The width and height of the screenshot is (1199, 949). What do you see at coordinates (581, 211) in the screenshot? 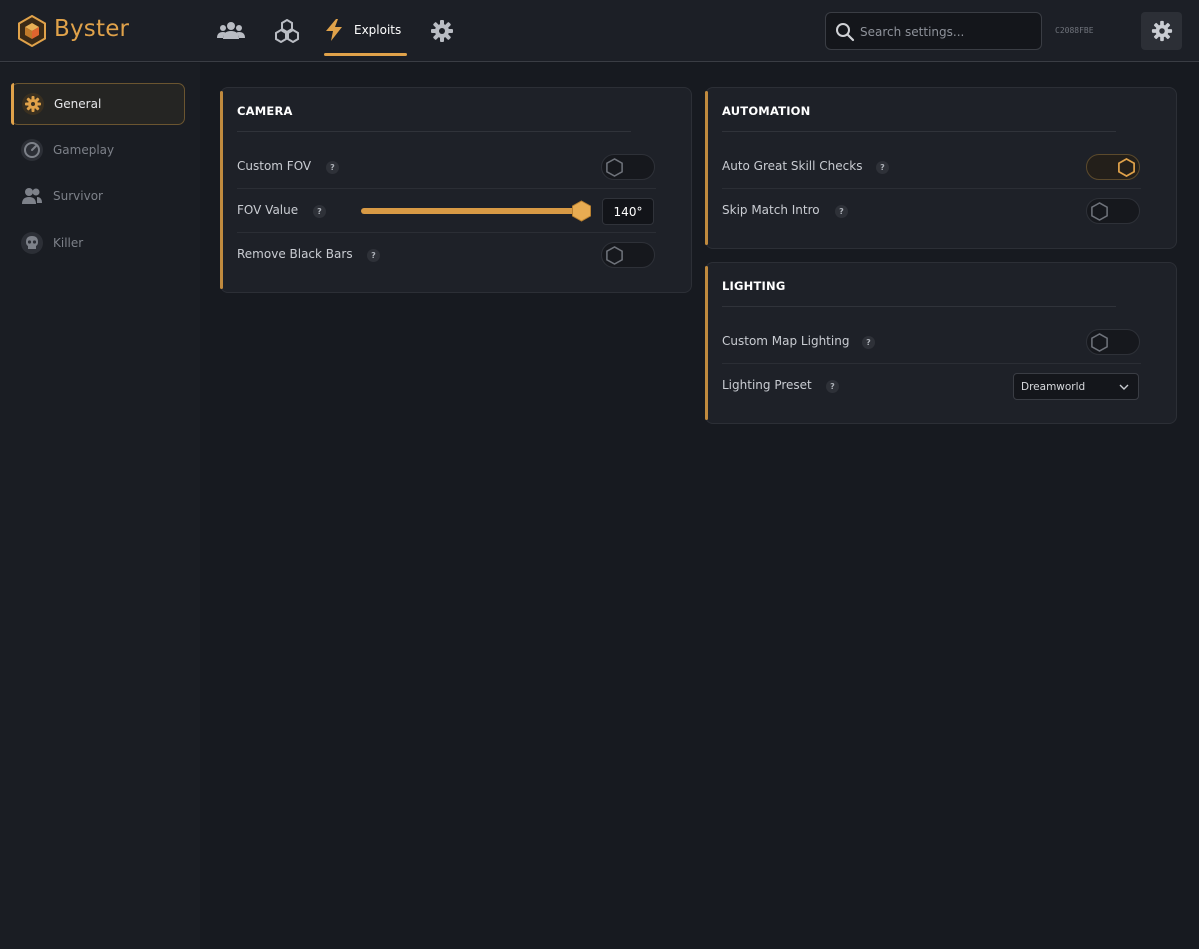
I see `fov-slider-thumb` at bounding box center [581, 211].